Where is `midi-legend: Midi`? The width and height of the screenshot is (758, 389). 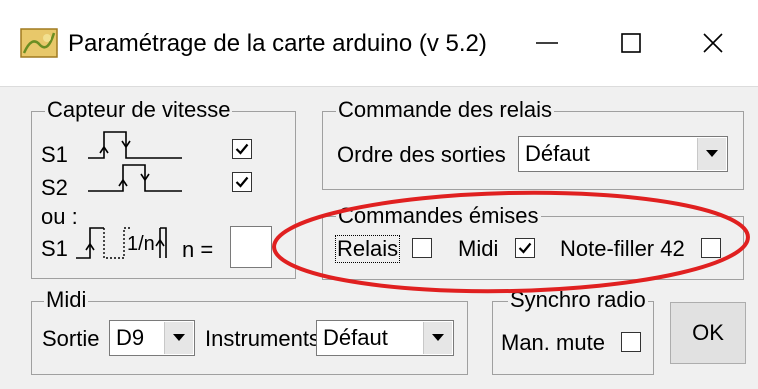 midi-legend: Midi is located at coordinates (66, 299).